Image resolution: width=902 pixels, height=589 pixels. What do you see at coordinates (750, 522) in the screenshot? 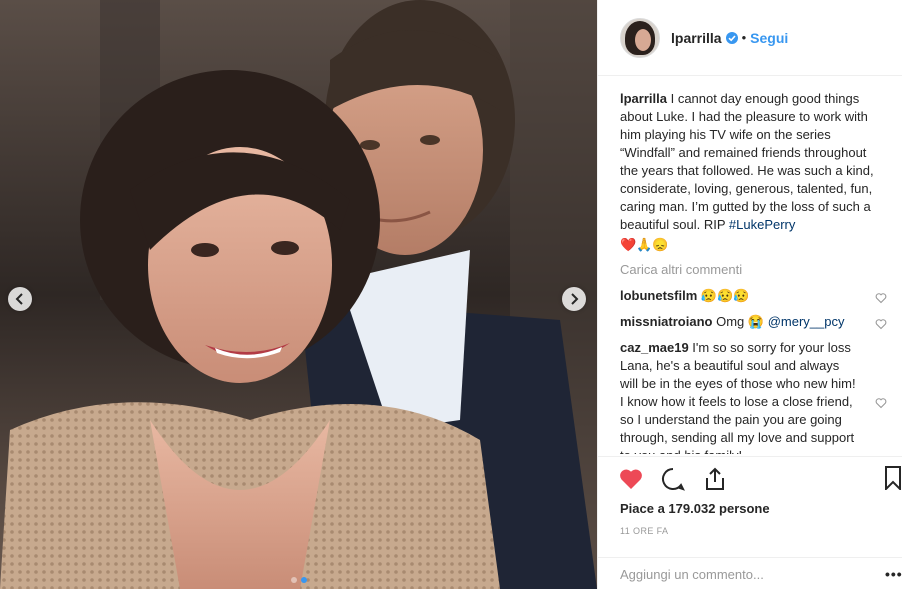
I see `post-actions: Piace a 179.032 persone 11 ORE FA •••` at bounding box center [750, 522].